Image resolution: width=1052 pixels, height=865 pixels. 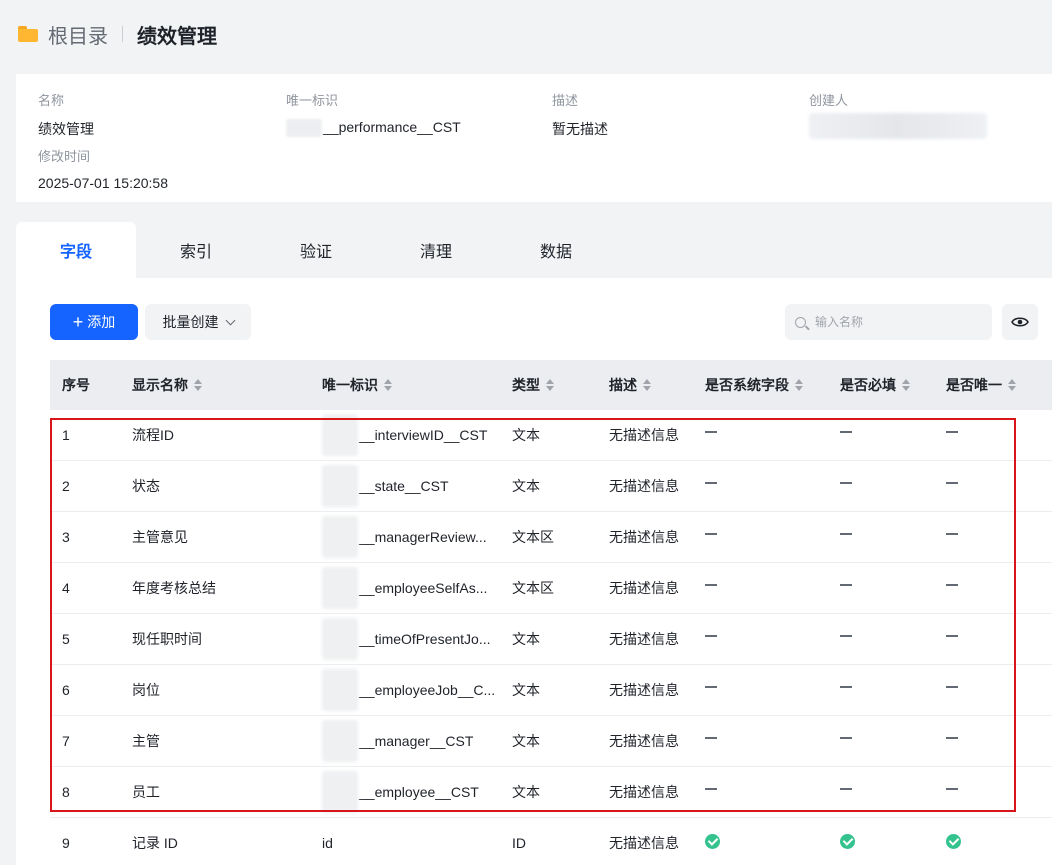 What do you see at coordinates (551, 741) in the screenshot?
I see `table-row: 7 主管 __manager__CST 文本 无描述信息` at bounding box center [551, 741].